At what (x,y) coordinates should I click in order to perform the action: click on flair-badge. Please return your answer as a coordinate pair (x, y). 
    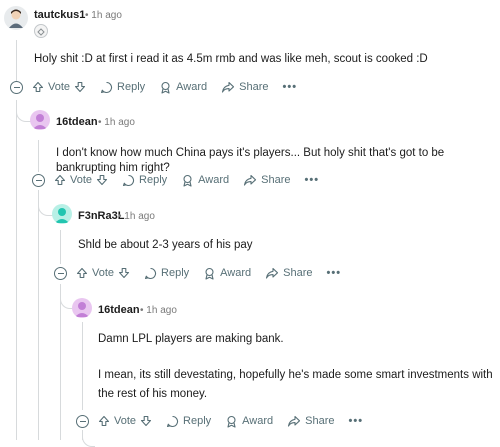
    Looking at the image, I should click on (41, 31).